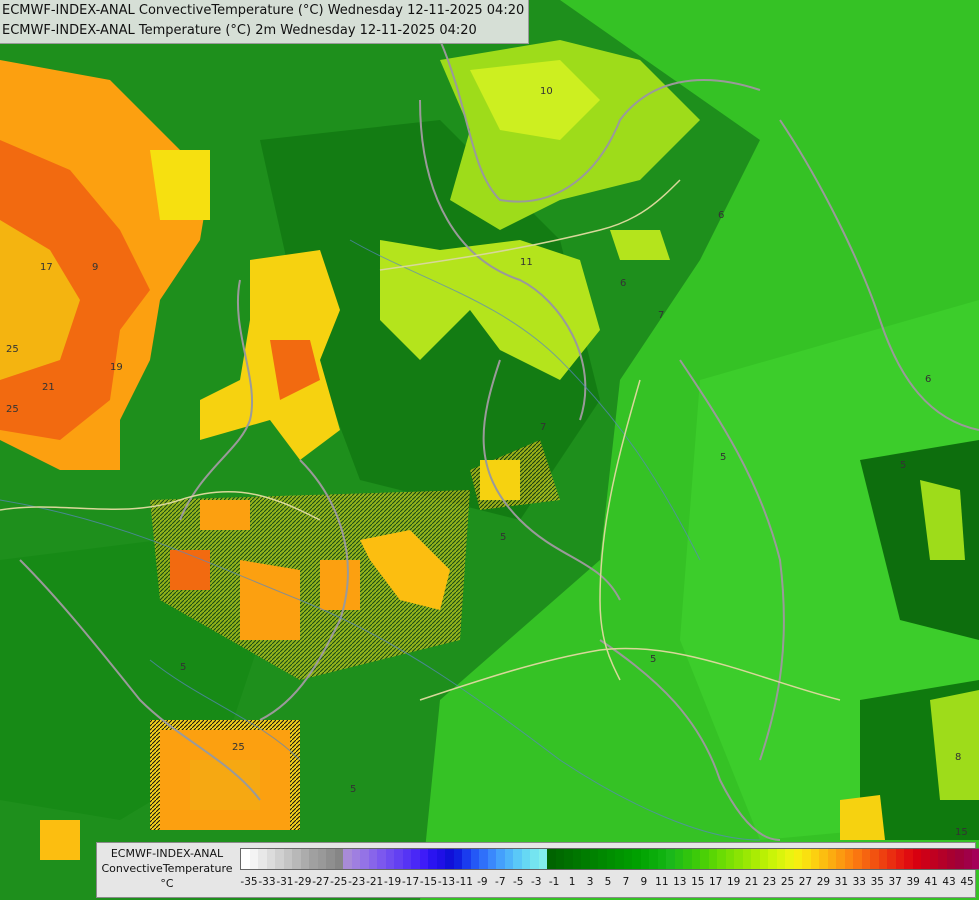 The width and height of the screenshot is (979, 900). Describe the element at coordinates (518, 882) in the screenshot. I see `legend-tick-label: -5` at that location.